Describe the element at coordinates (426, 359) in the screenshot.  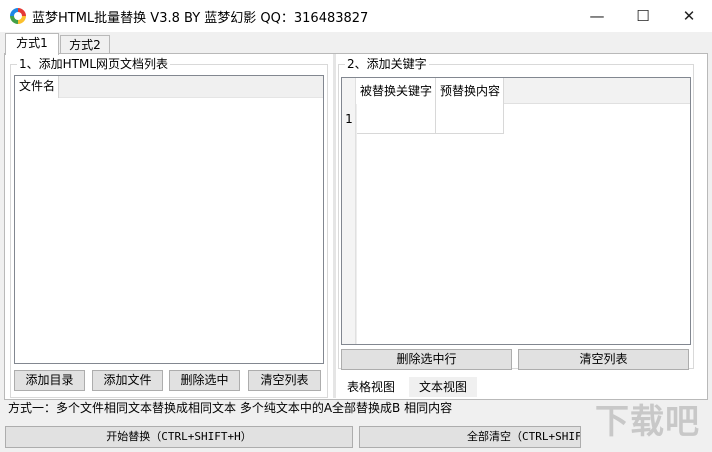
I see `delete-selected-row-button: 删除选中行` at that location.